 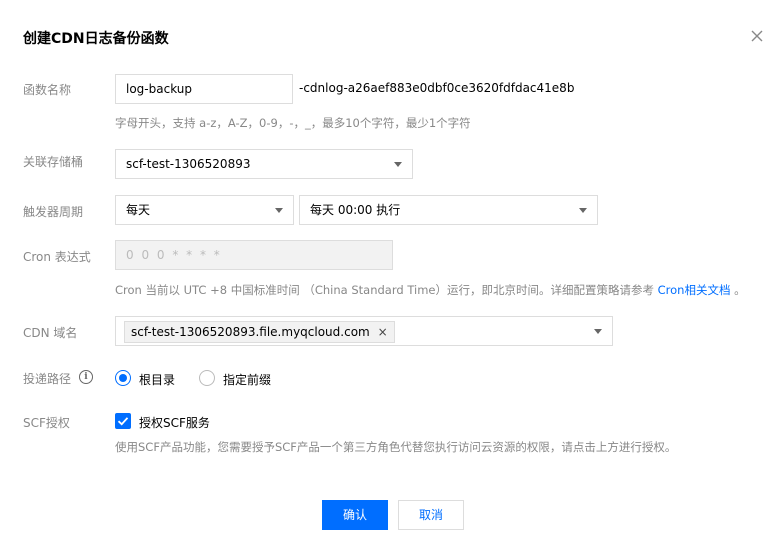 What do you see at coordinates (431, 515) in the screenshot?
I see `cancel-button: 取消` at bounding box center [431, 515].